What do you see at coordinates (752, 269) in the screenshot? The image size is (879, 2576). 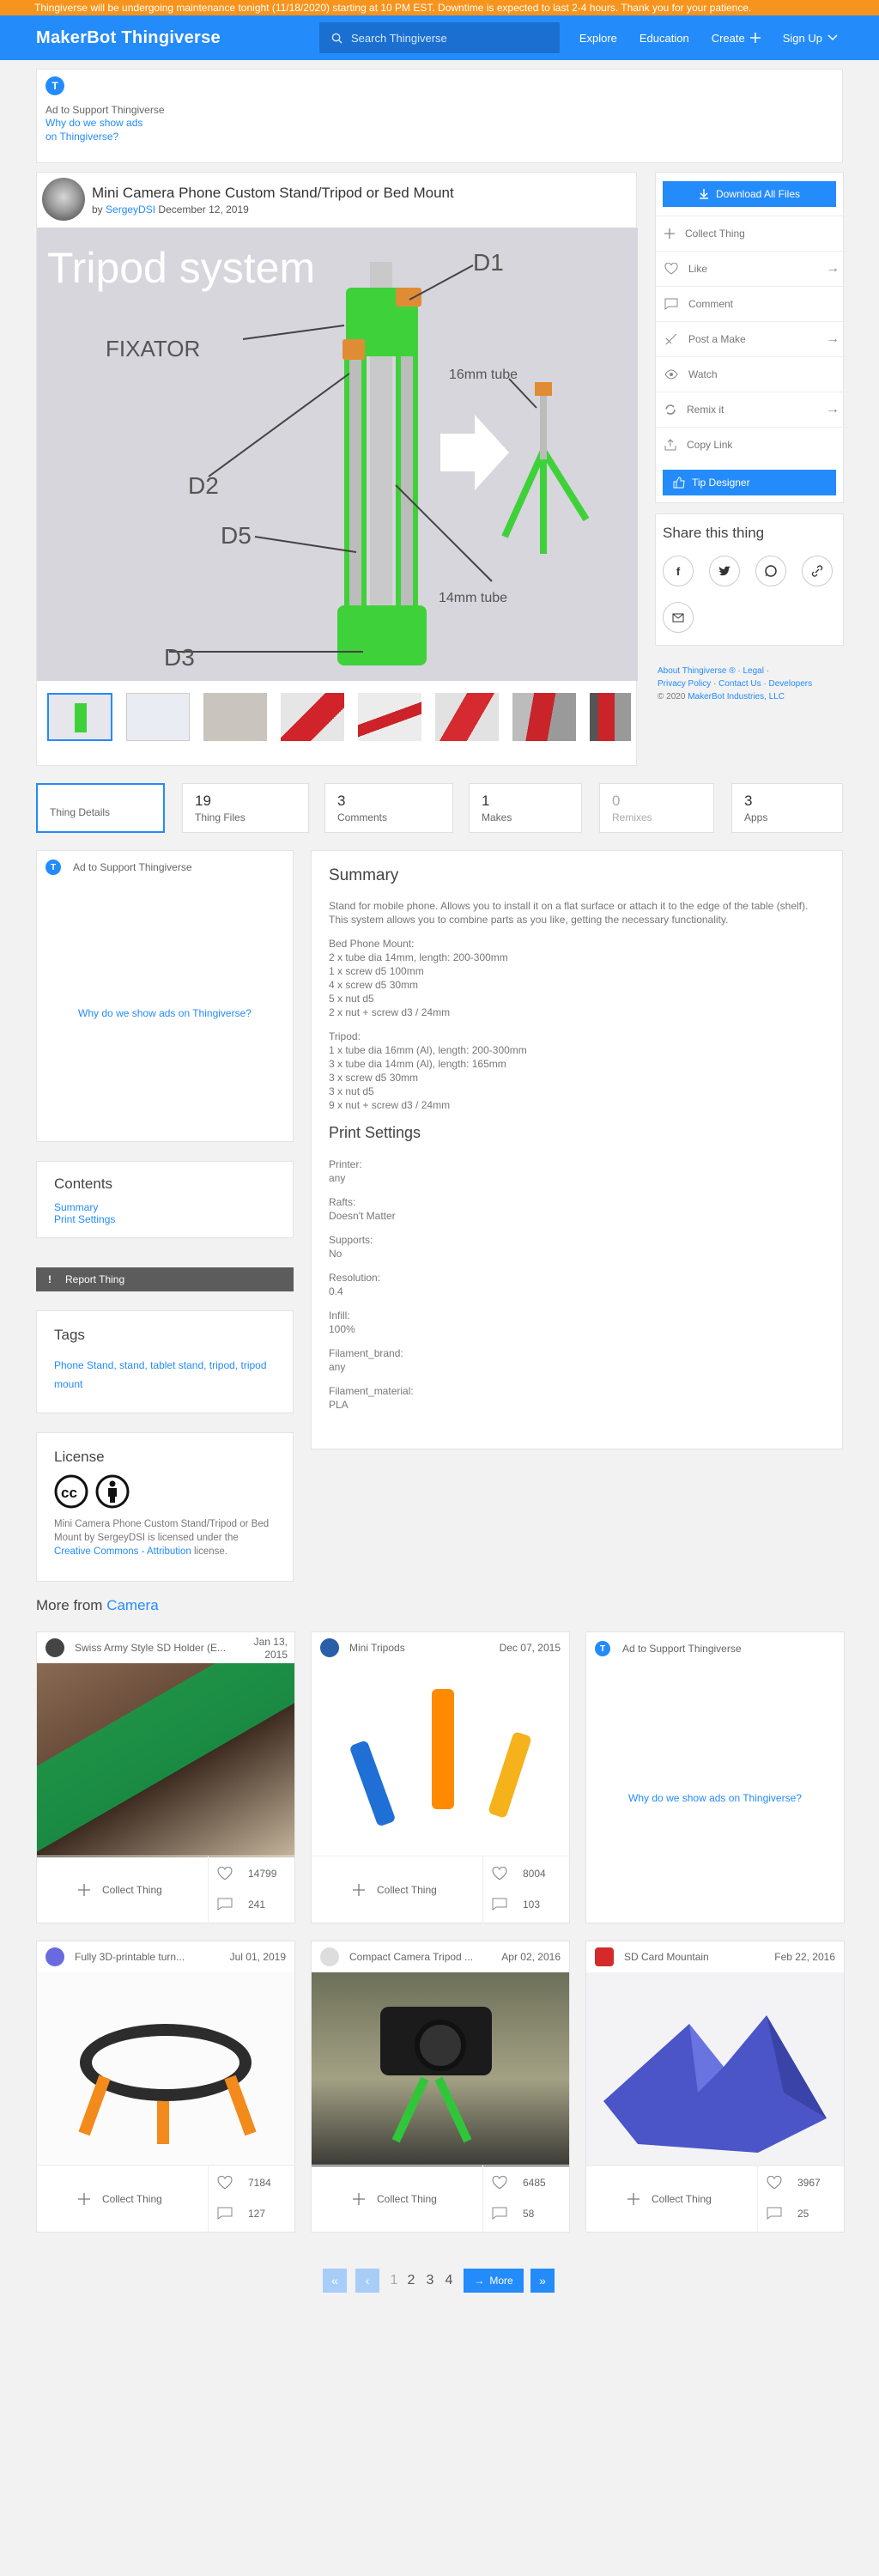 I see `like-button: Like →` at bounding box center [752, 269].